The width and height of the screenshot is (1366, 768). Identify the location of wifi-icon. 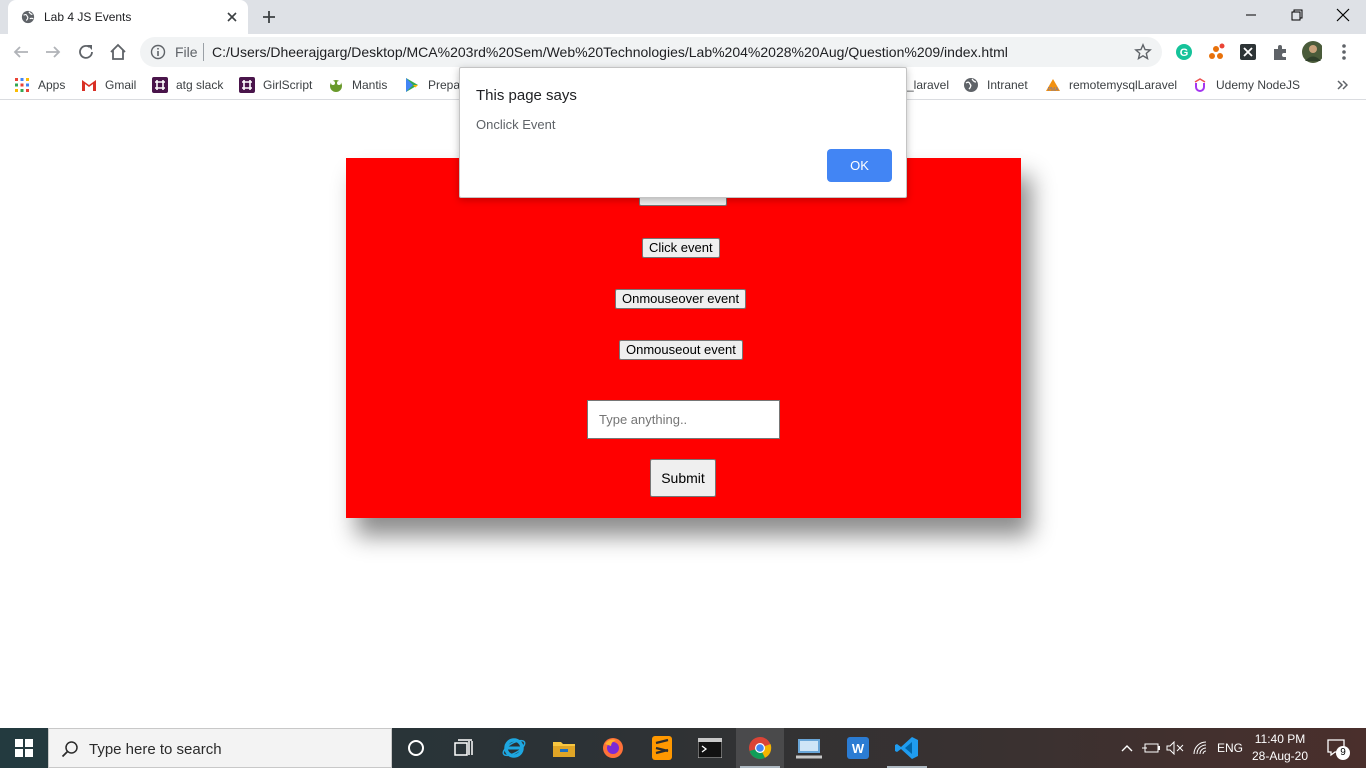
(1200, 748).